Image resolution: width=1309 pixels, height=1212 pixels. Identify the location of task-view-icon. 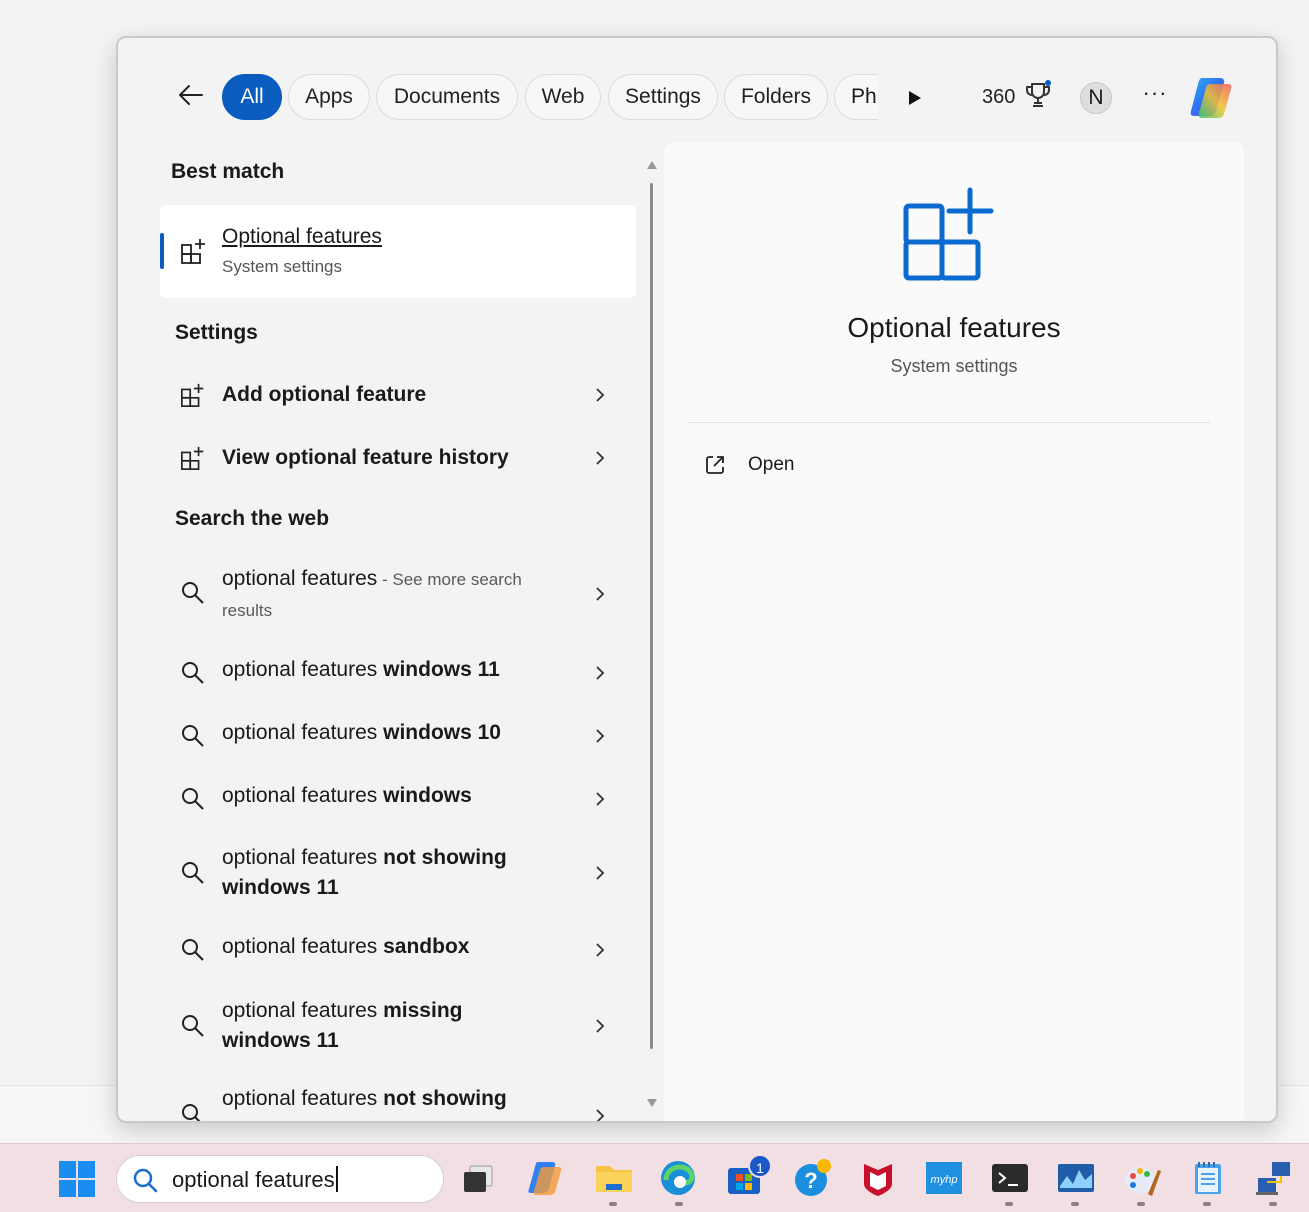
(480, 1178).